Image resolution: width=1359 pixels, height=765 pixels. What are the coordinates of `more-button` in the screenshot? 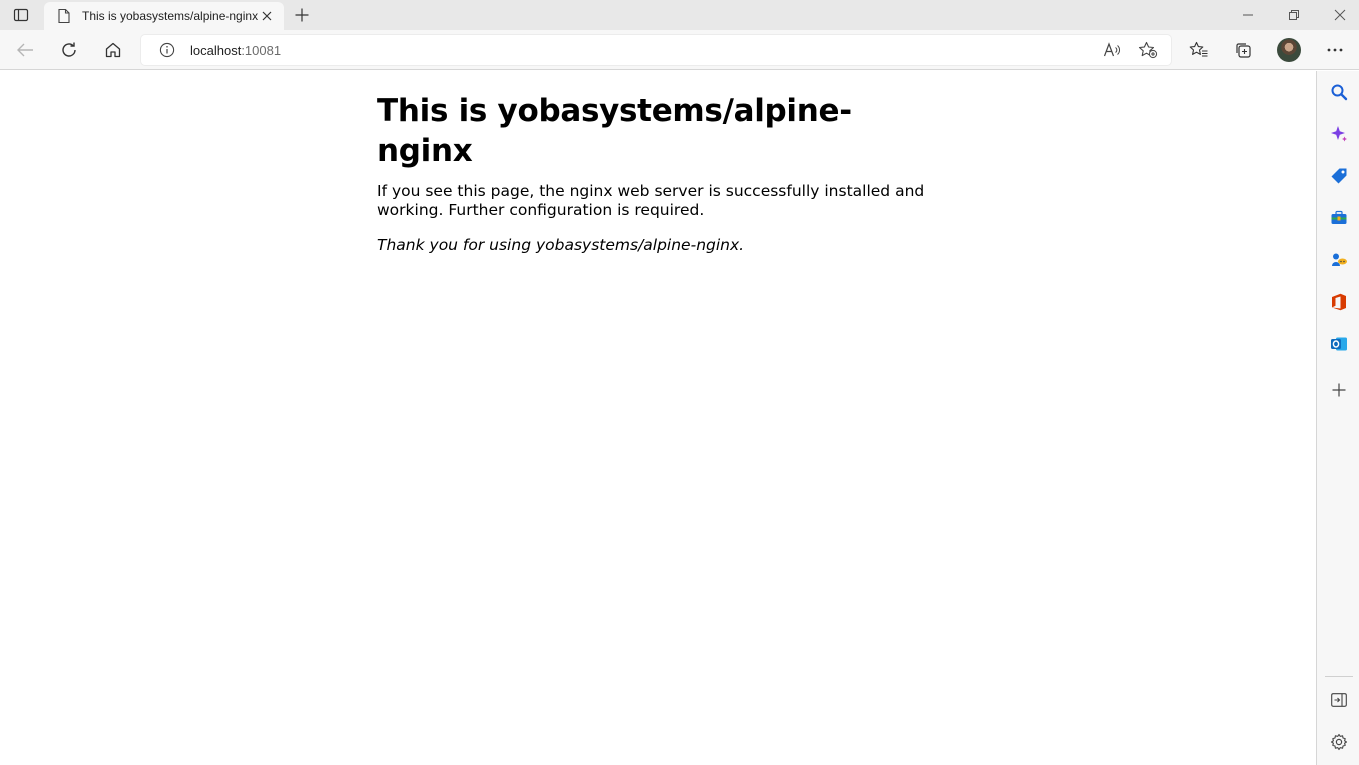 It's located at (1335, 50).